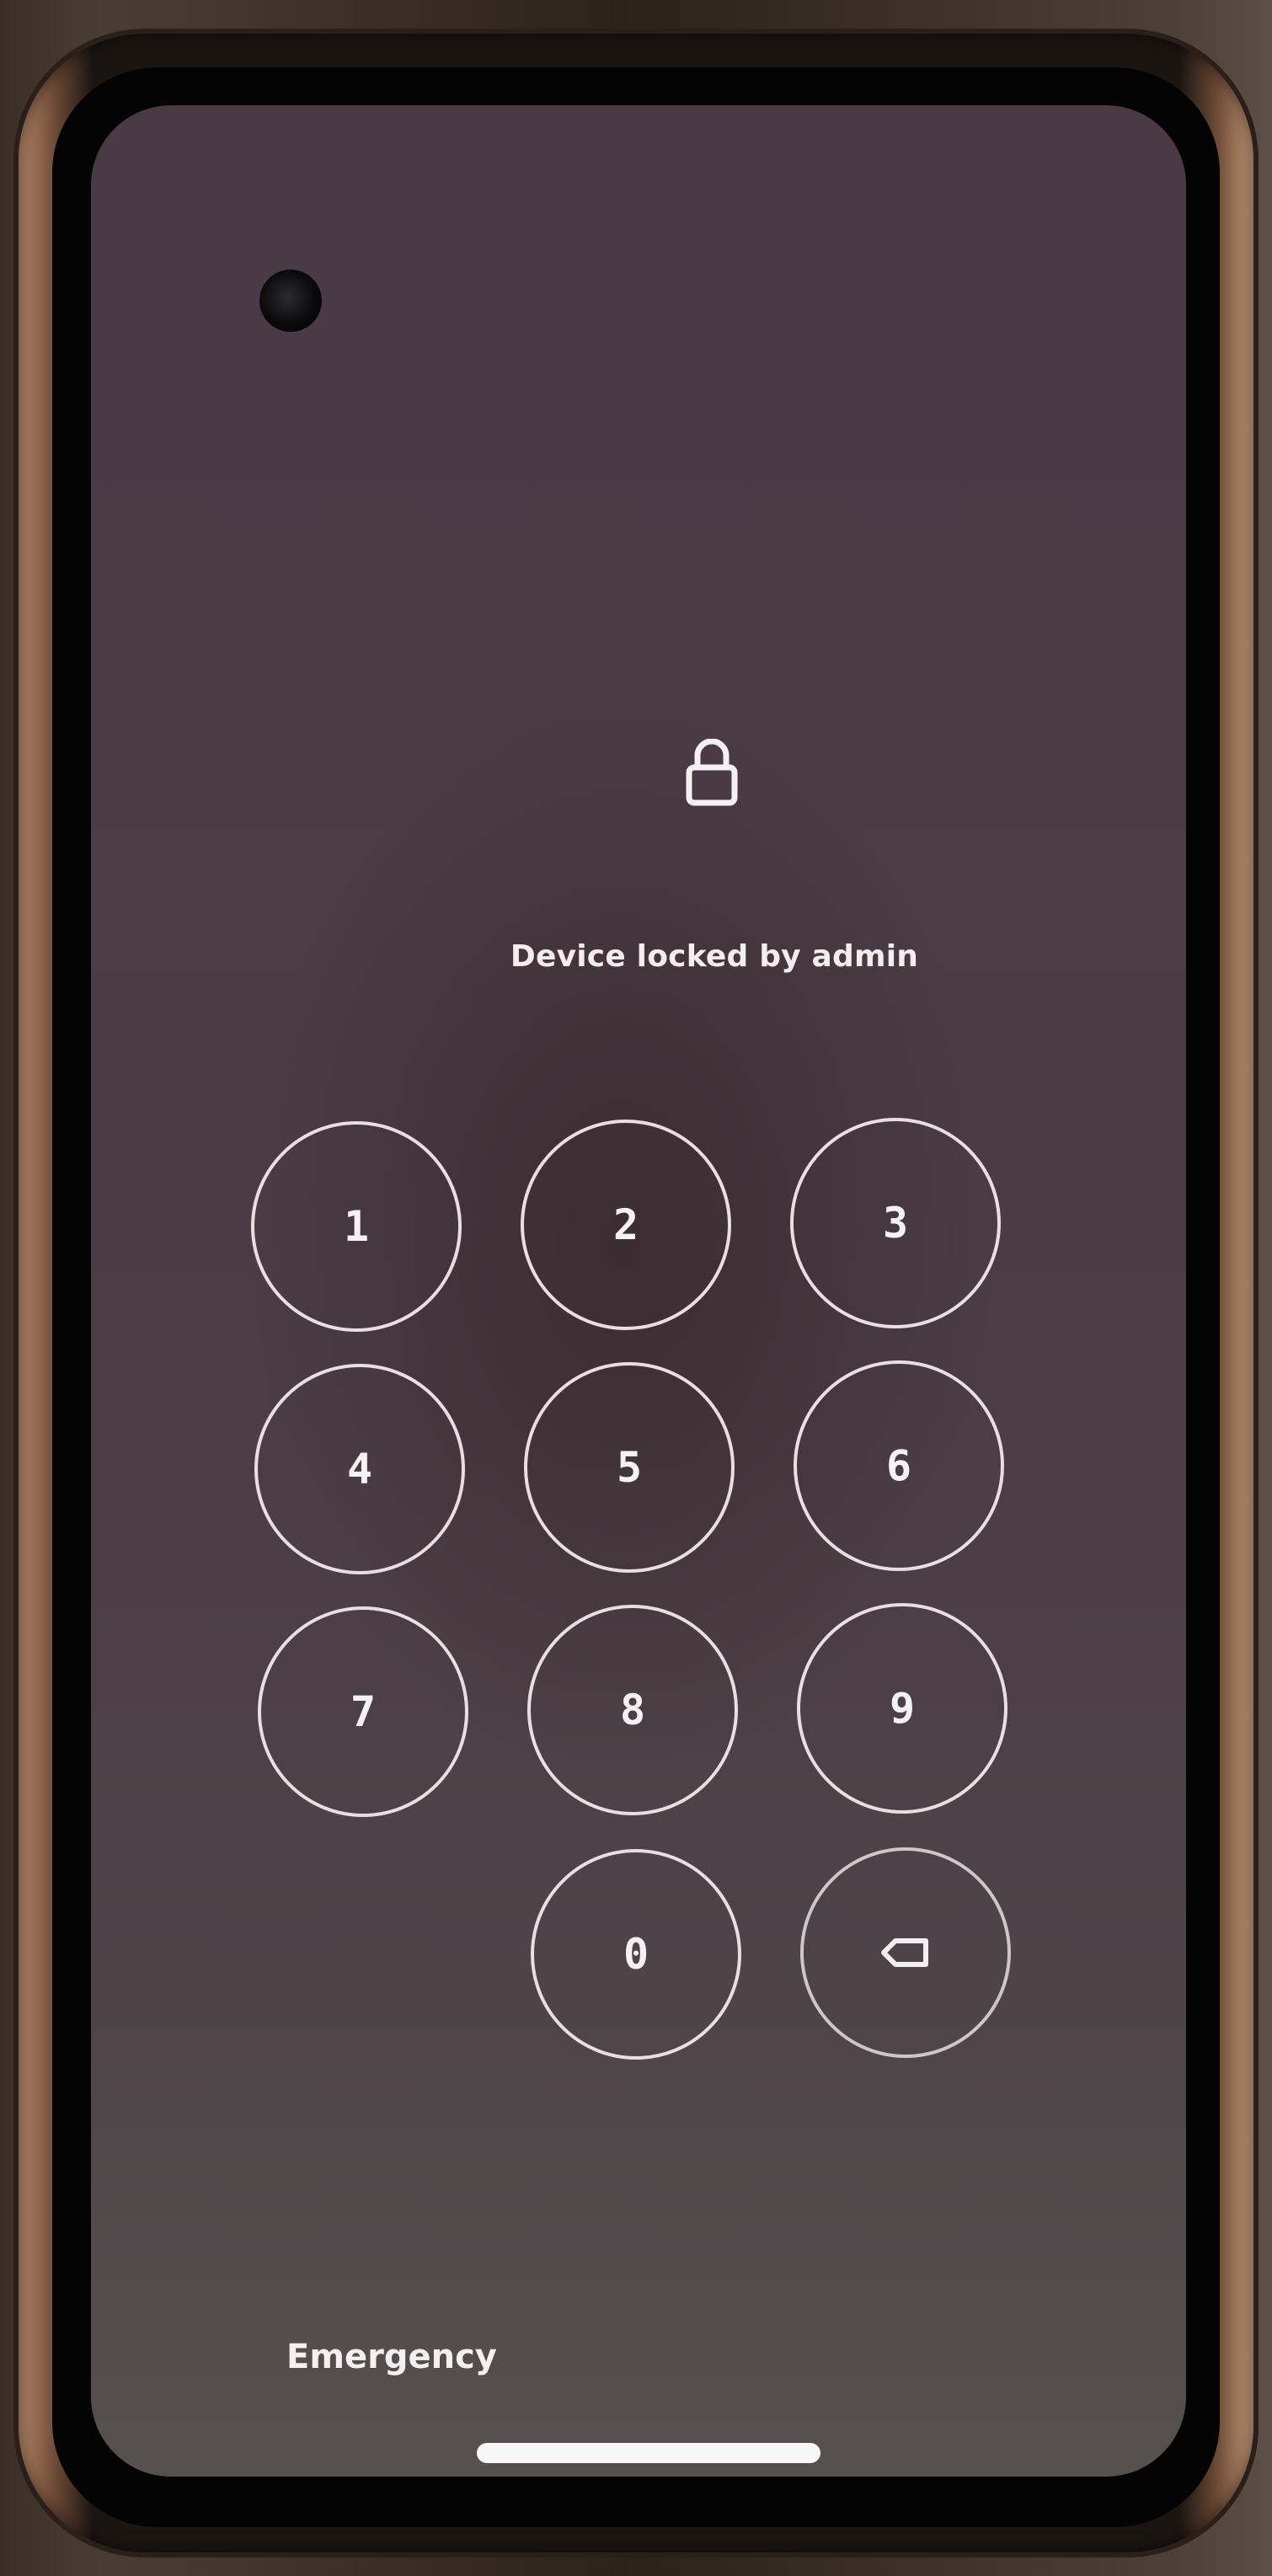 The image size is (1272, 2576). Describe the element at coordinates (895, 1223) in the screenshot. I see `key-3: 3` at that location.